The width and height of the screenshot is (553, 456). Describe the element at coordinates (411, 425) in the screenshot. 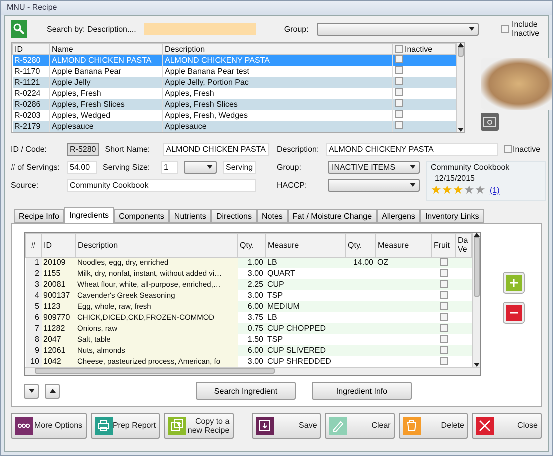

I see `trash-icon` at that location.